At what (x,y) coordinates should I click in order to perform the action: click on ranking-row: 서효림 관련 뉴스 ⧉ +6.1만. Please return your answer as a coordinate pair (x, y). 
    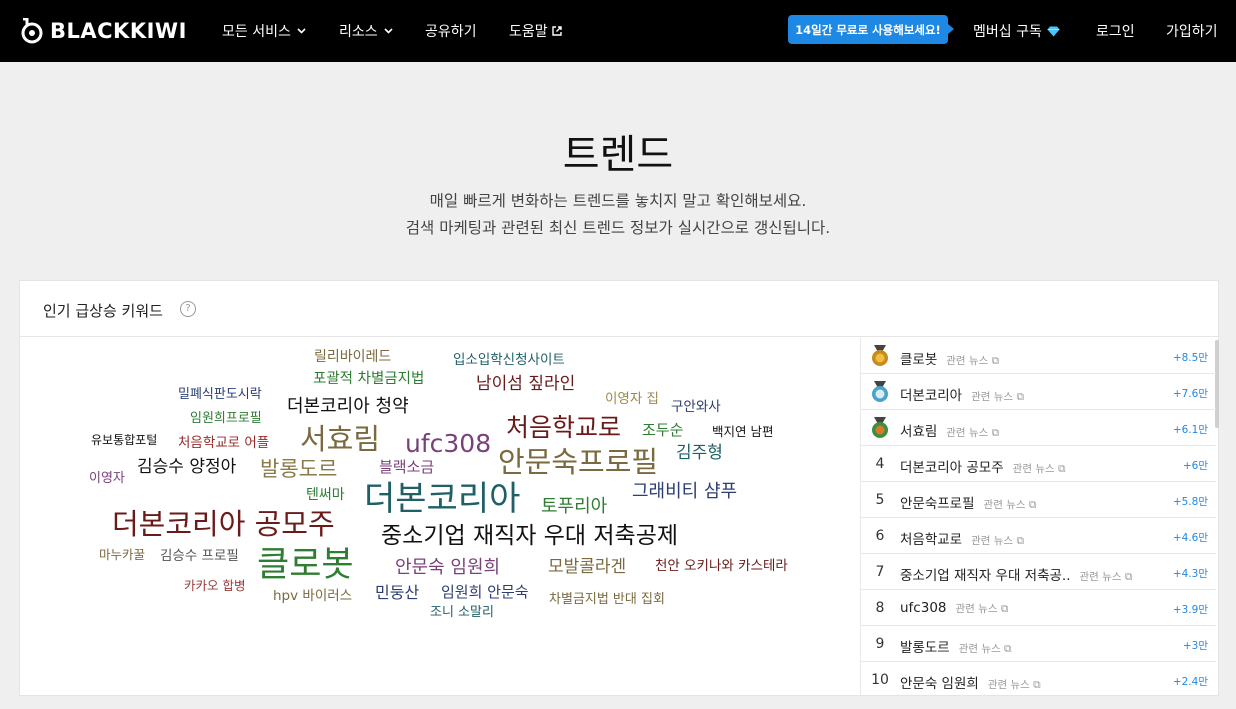
    Looking at the image, I should click on (1038, 428).